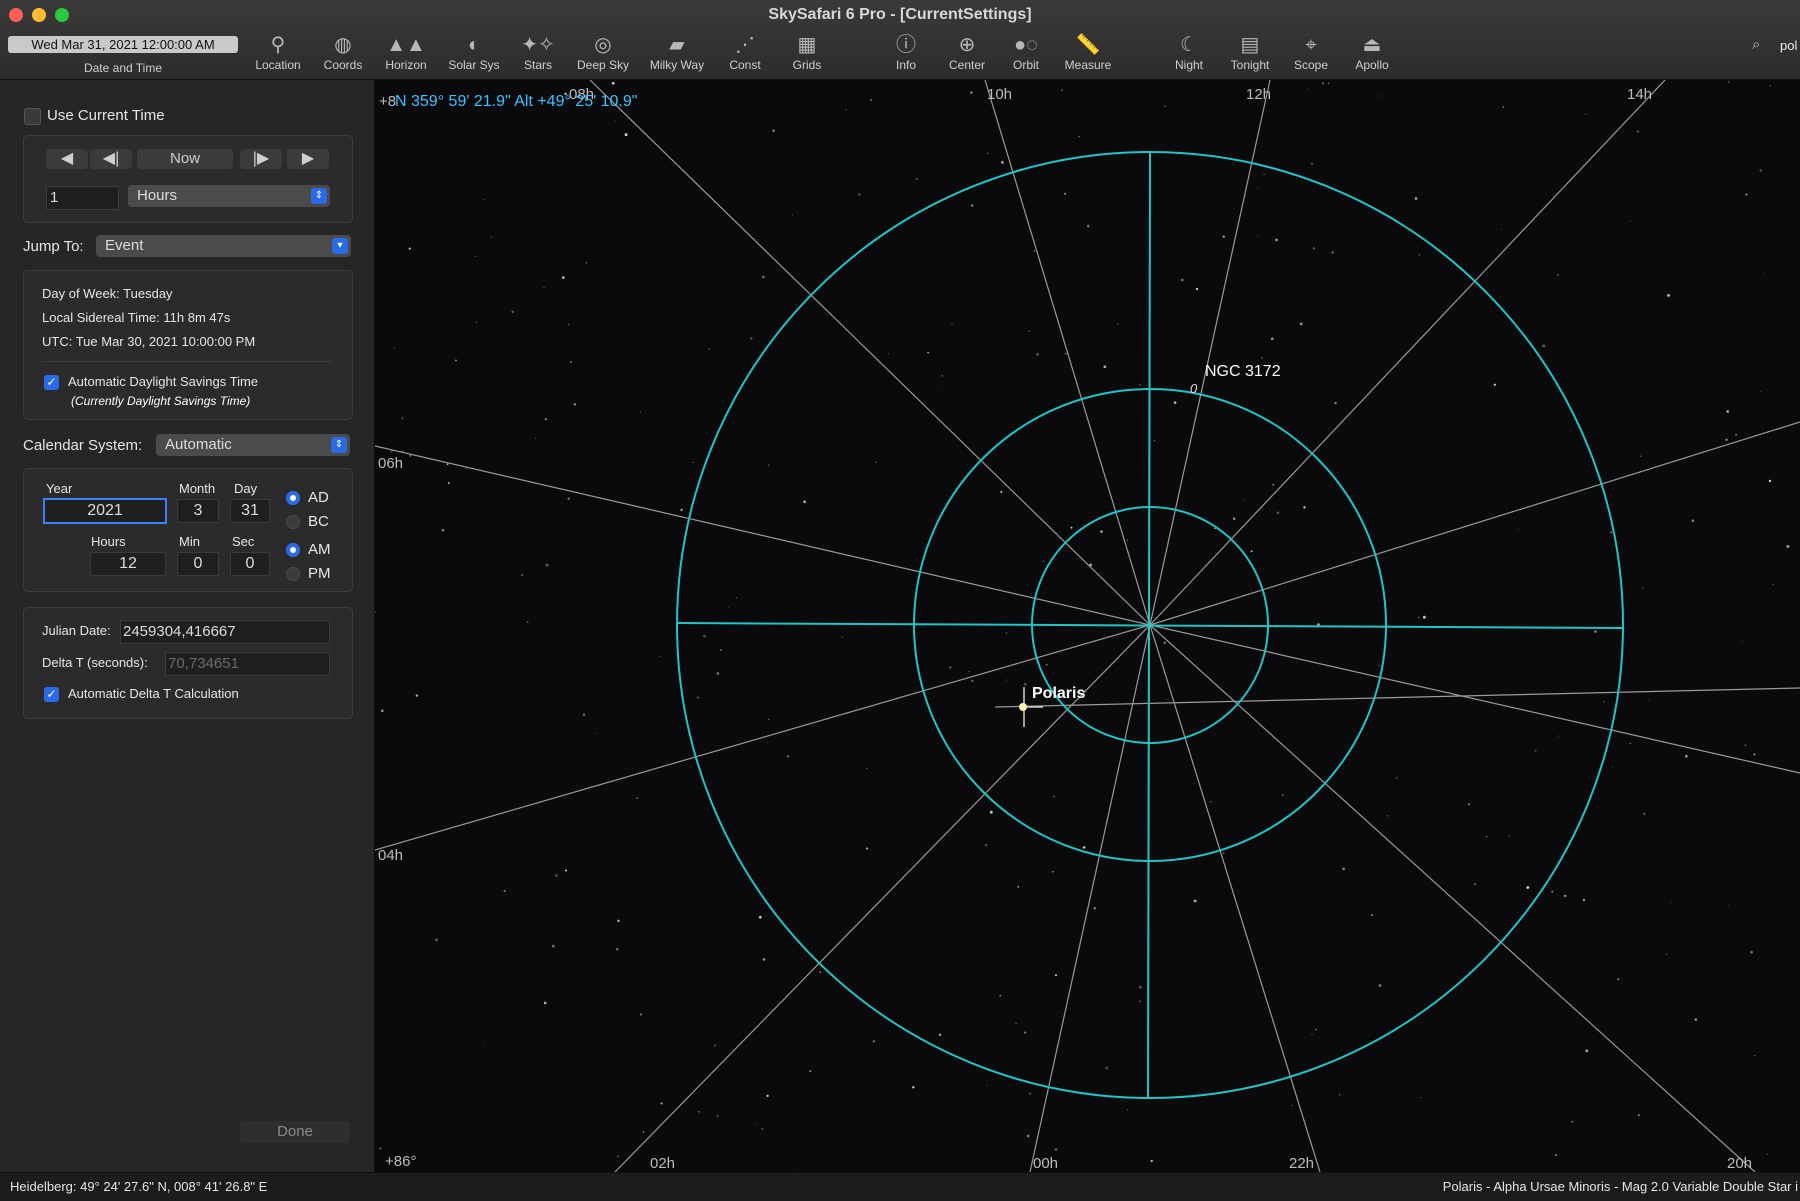 The height and width of the screenshot is (1201, 1800). What do you see at coordinates (1058, 693) in the screenshot?
I see `polaris-label: Polaris` at bounding box center [1058, 693].